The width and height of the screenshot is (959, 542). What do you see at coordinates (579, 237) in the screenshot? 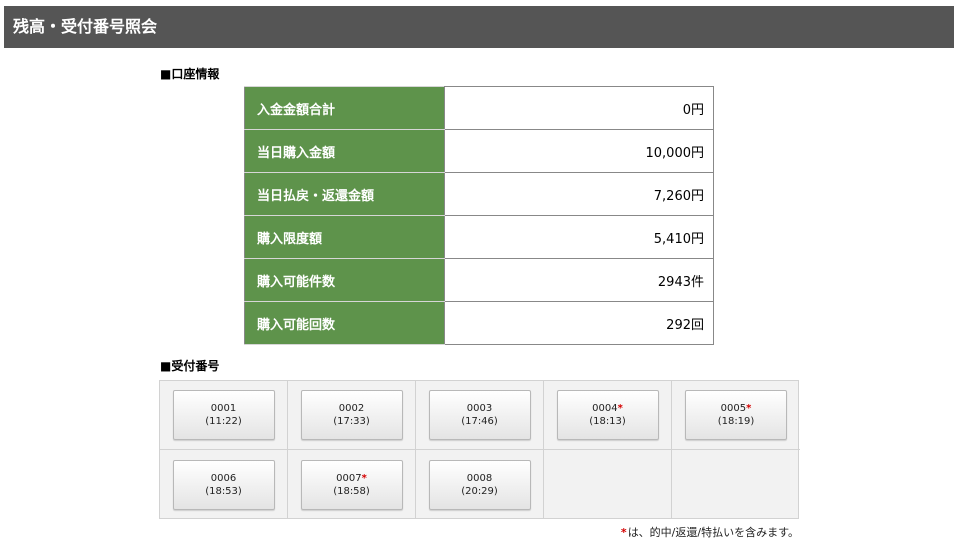
I see `row-value: 5,410円` at bounding box center [579, 237].